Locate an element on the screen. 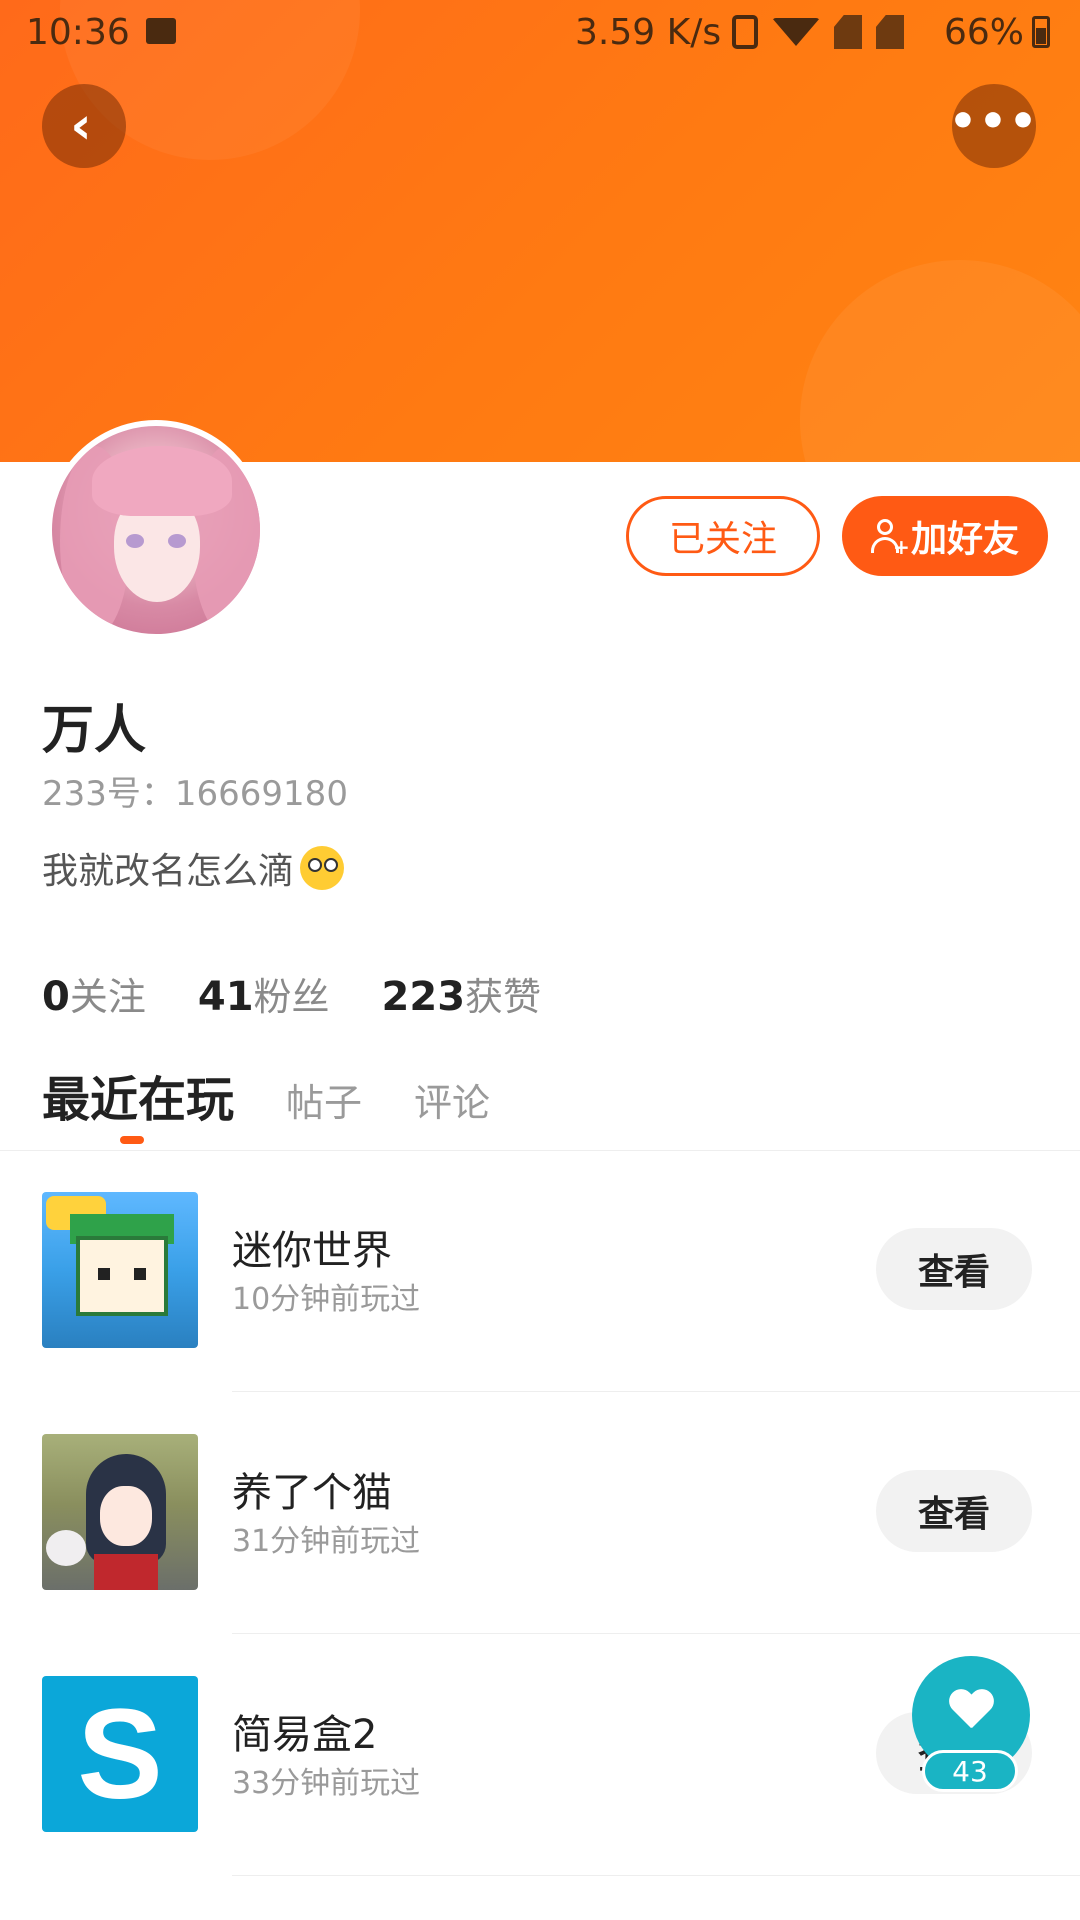 The image size is (1080, 1920). bio: 我就改名怎么滴 is located at coordinates (193, 868).